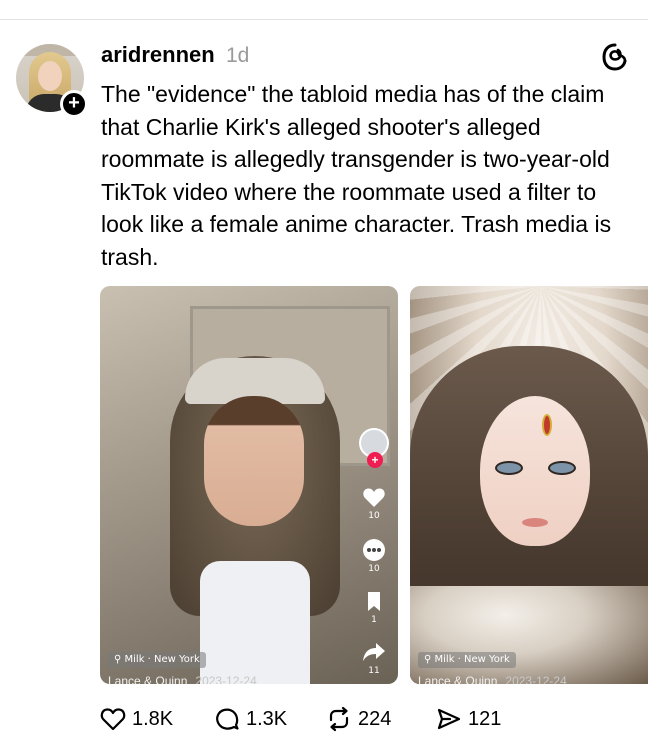  Describe the element at coordinates (153, 718) in the screenshot. I see `like-count: 1.8K` at that location.